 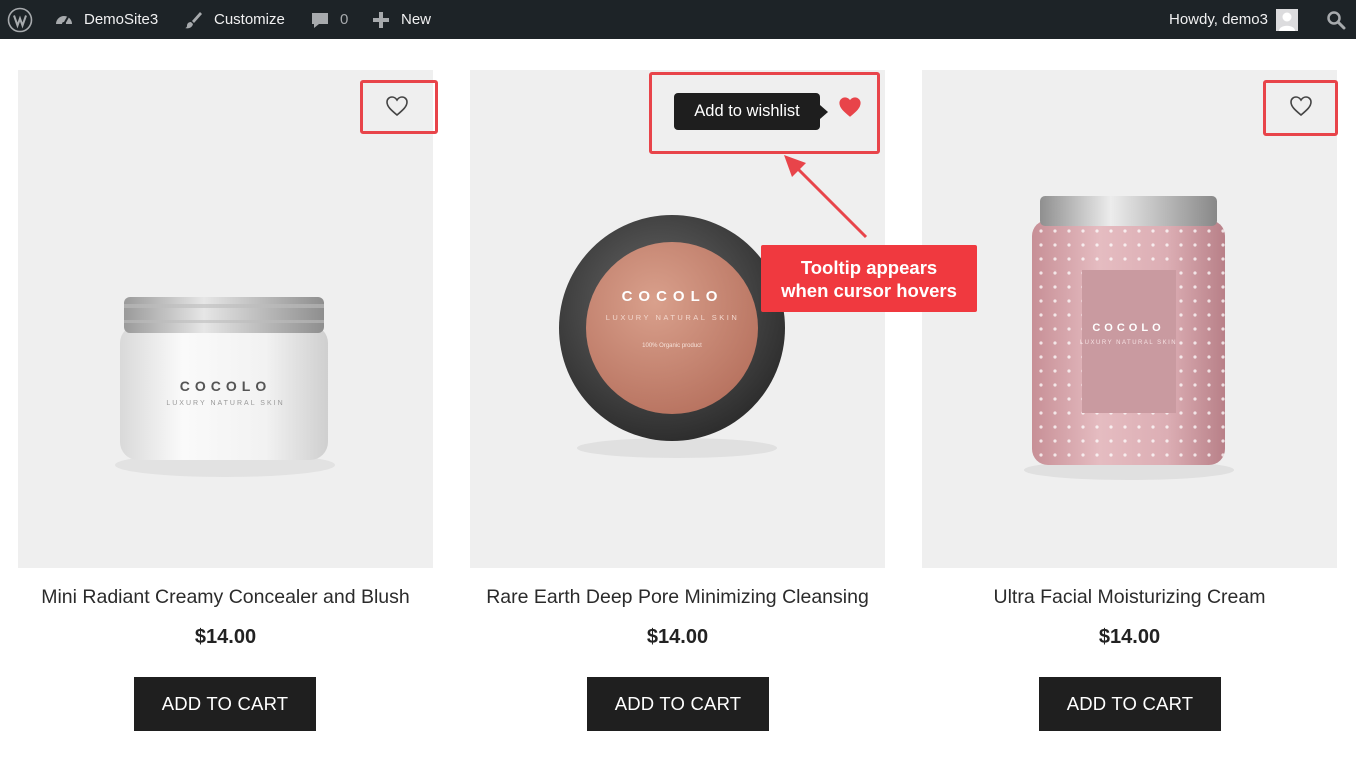 What do you see at coordinates (193, 20) in the screenshot?
I see `brush-icon` at bounding box center [193, 20].